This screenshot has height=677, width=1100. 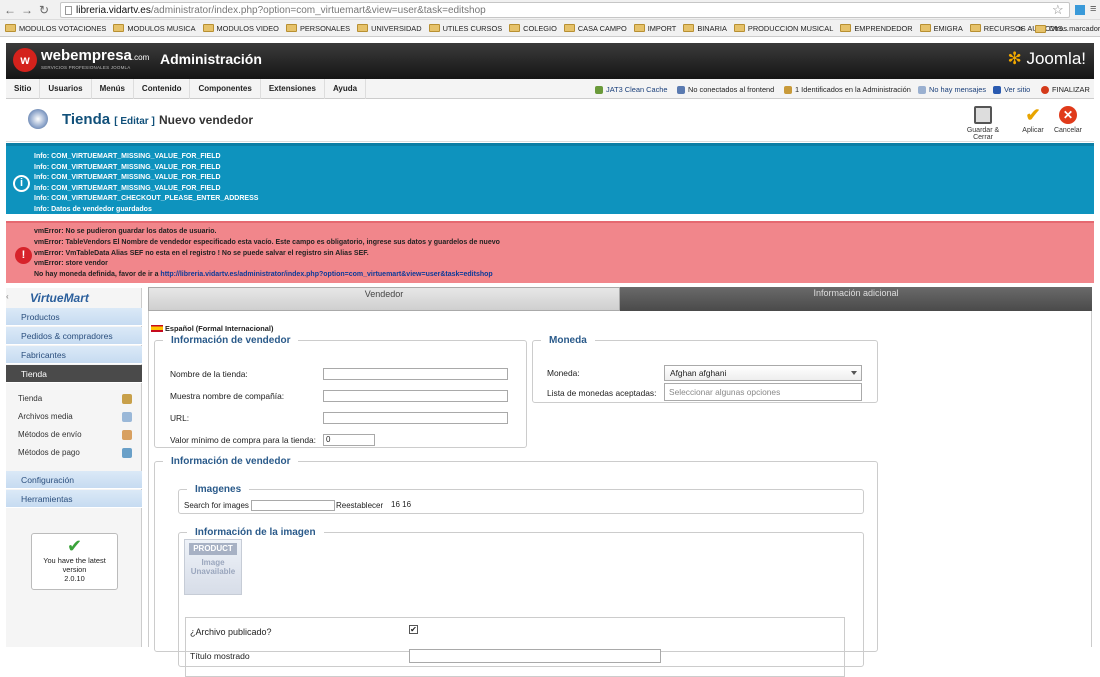 I want to click on currency-label: Moneda:, so click(x=563, y=373).